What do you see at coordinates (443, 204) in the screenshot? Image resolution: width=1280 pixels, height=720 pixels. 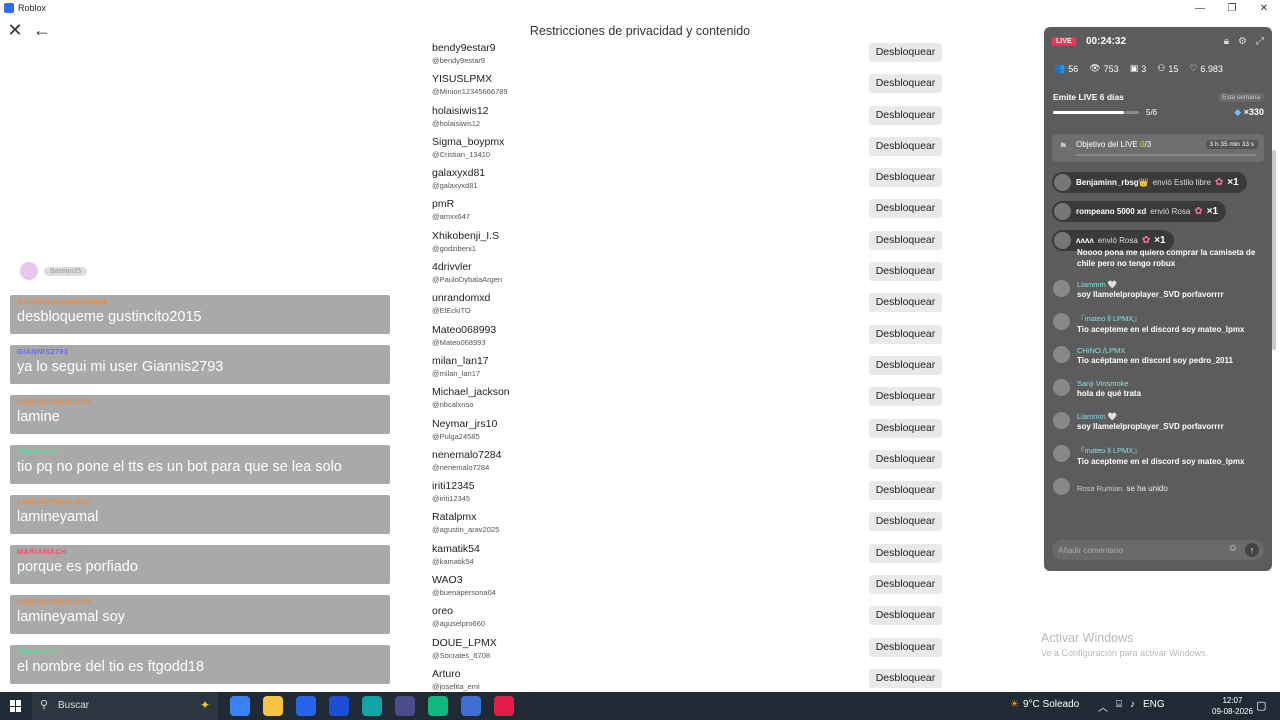 I see `display-name: pmR` at bounding box center [443, 204].